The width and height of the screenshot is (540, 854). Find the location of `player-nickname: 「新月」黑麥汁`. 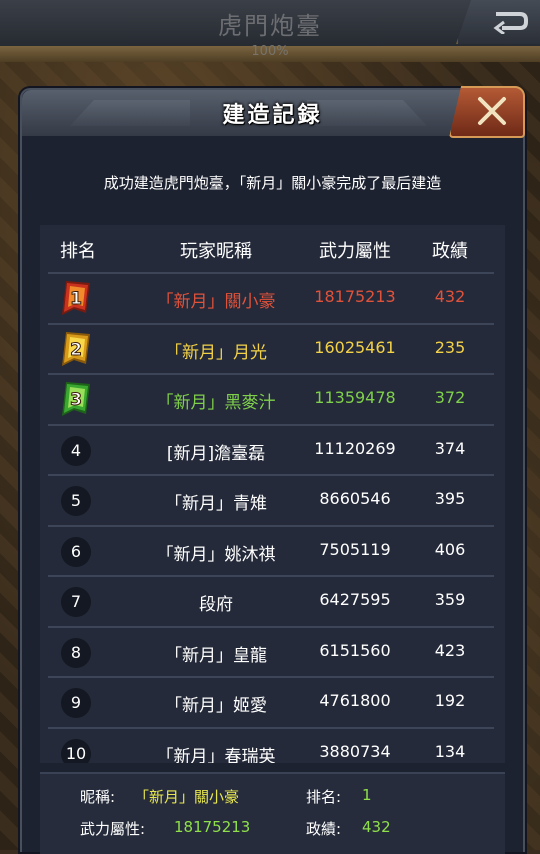

player-nickname: 「新月」黑麥汁 is located at coordinates (216, 403).